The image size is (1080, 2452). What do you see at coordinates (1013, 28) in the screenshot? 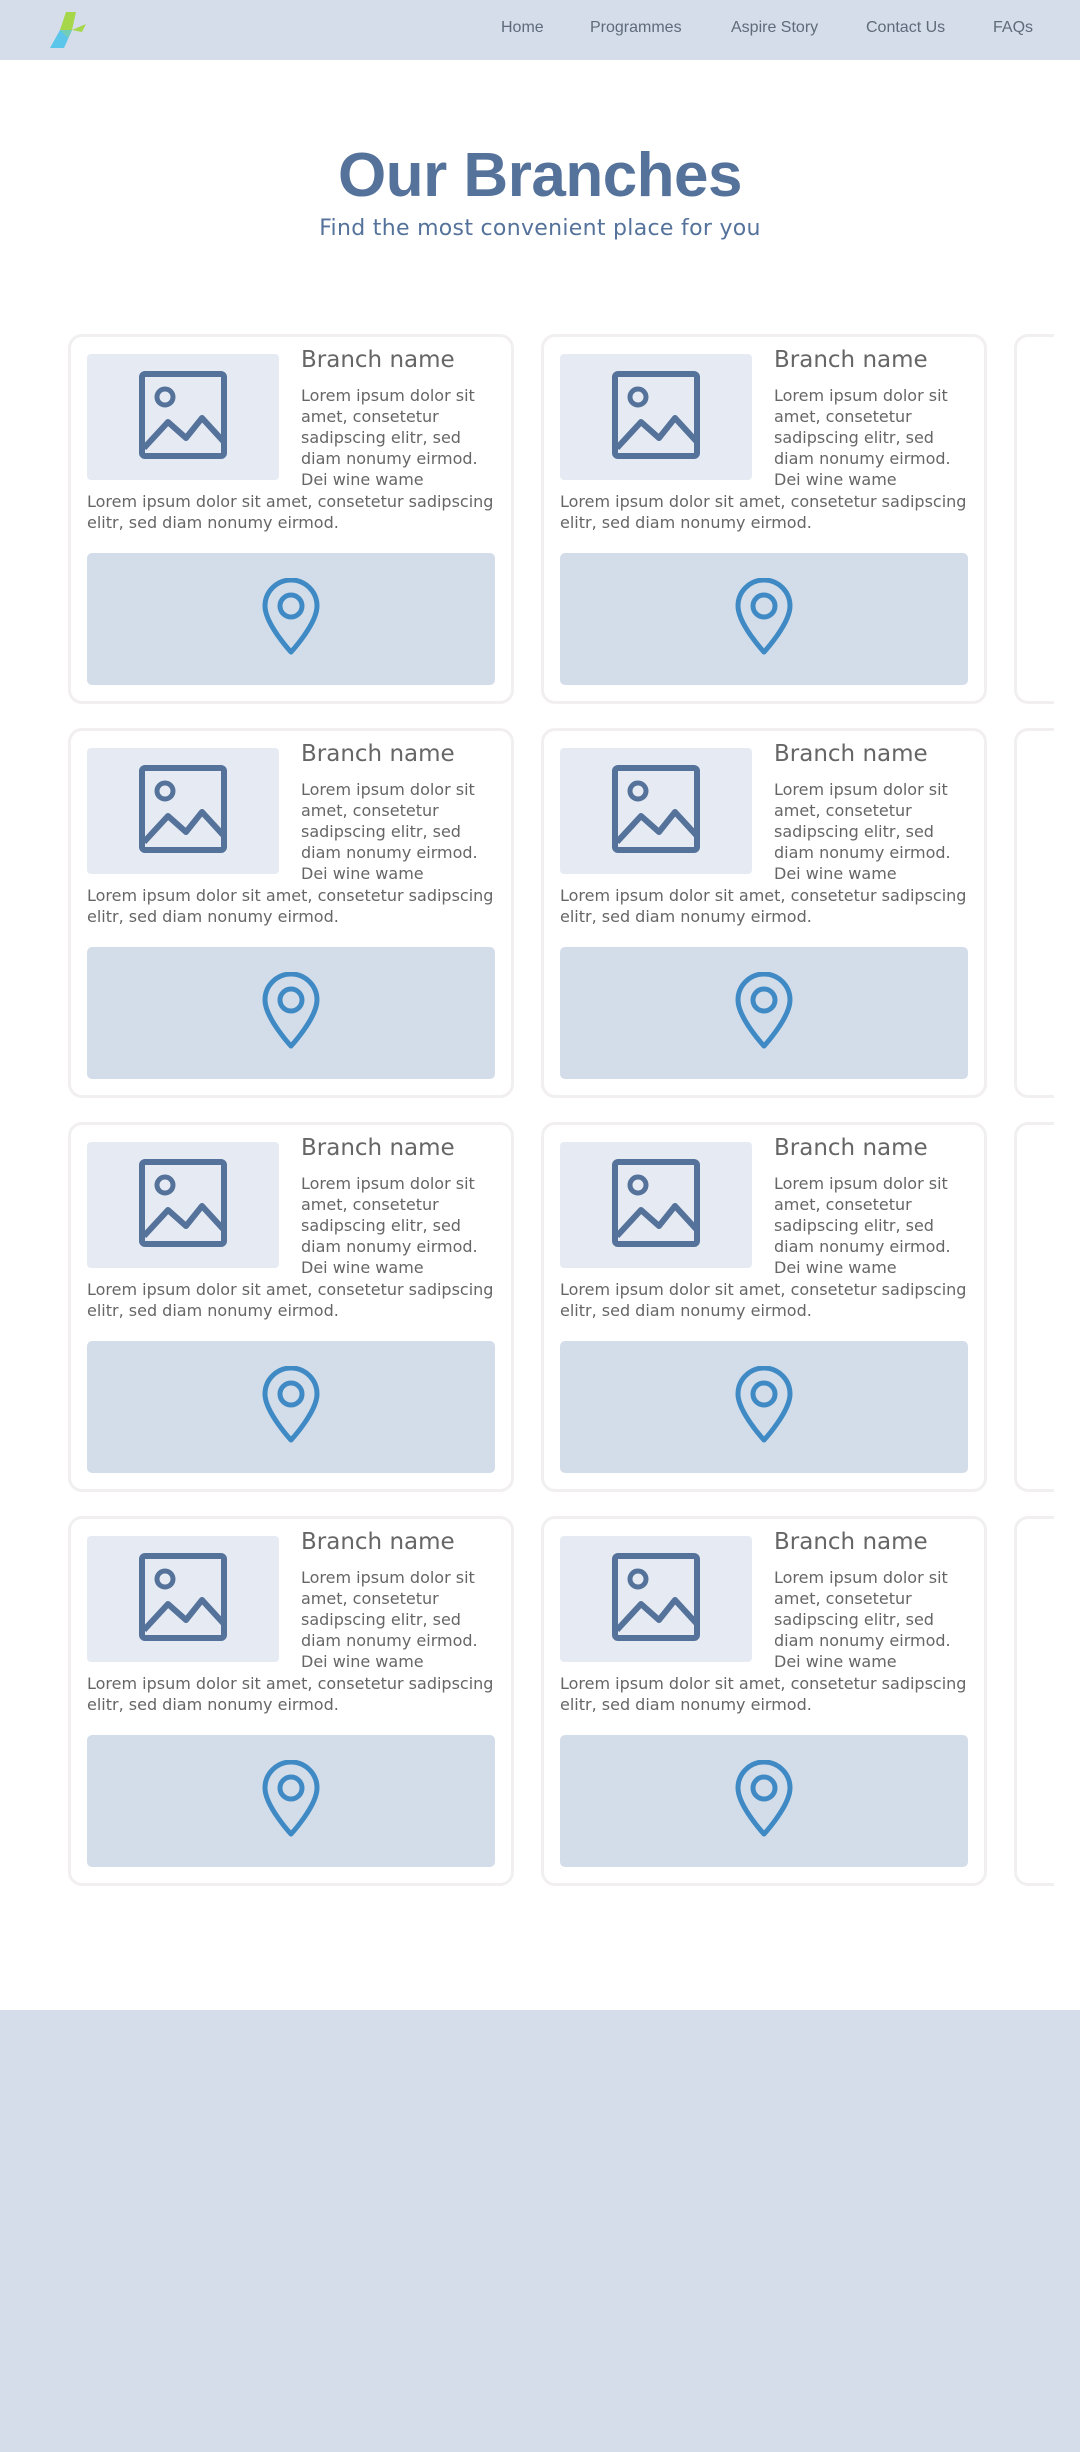
I see `nav-faqs-link: FAQs` at bounding box center [1013, 28].